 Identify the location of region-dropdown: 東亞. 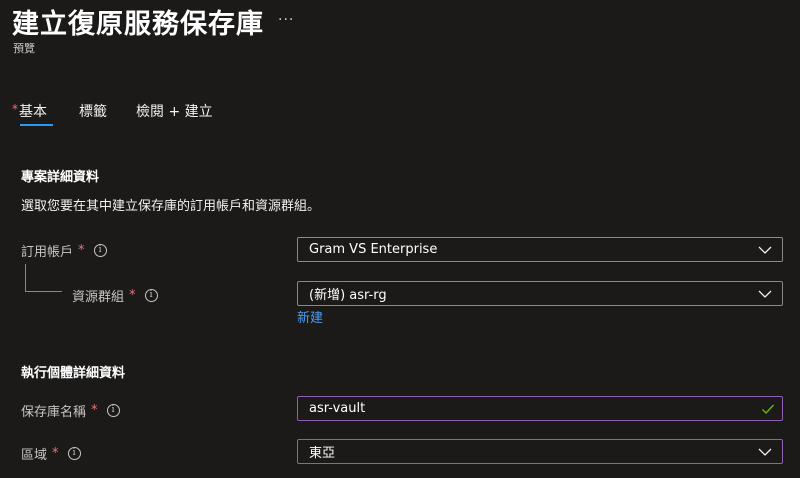
(540, 451).